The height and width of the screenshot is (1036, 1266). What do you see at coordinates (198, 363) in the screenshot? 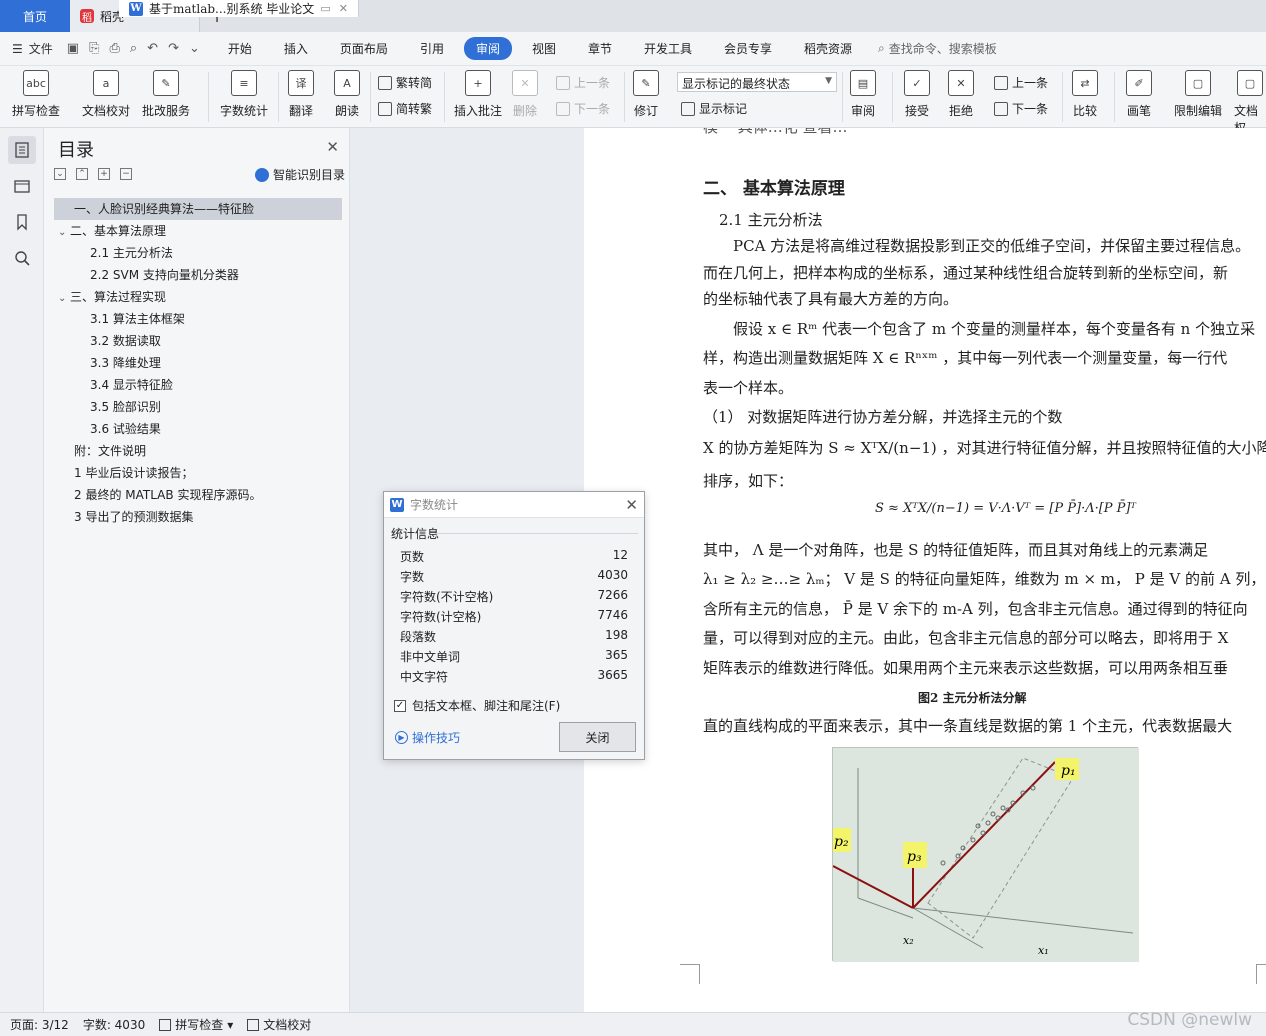
I see `toc-item: 3.3 降维处理` at bounding box center [198, 363].